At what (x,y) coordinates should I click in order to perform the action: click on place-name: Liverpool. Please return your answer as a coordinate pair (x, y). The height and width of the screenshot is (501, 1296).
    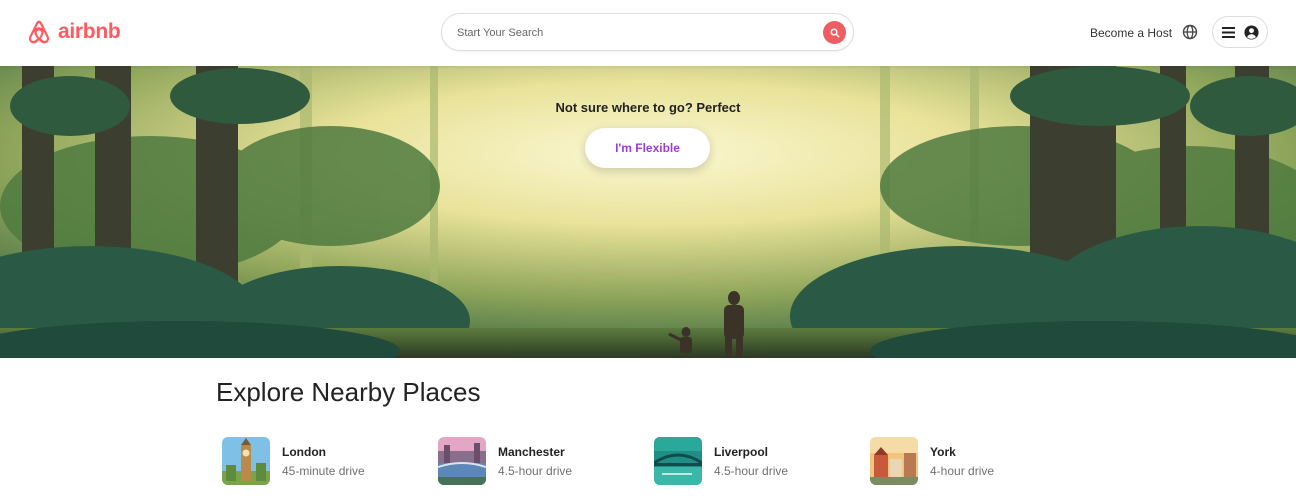
    Looking at the image, I should click on (741, 451).